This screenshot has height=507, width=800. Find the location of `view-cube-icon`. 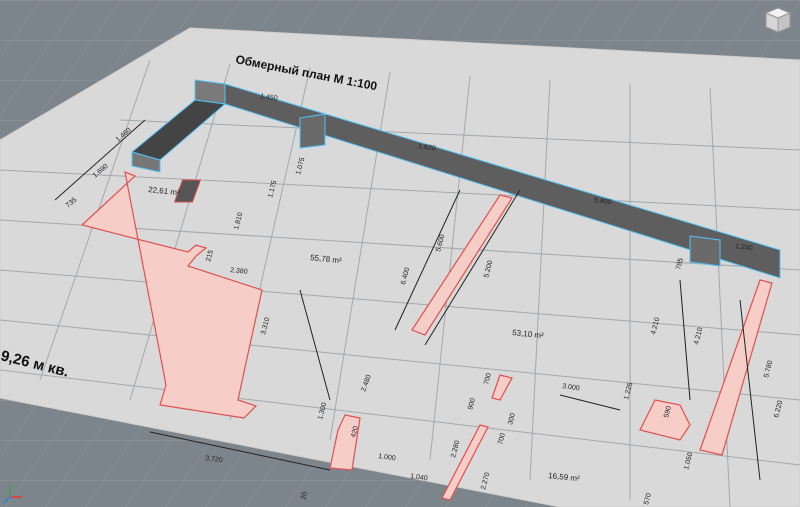

view-cube-icon is located at coordinates (778, 20).